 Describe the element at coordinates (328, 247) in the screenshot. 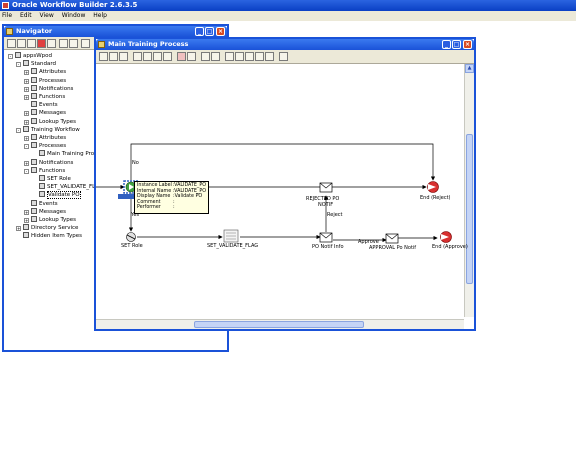

I see `node-label-po-notif-info: PO Notif Info` at that location.